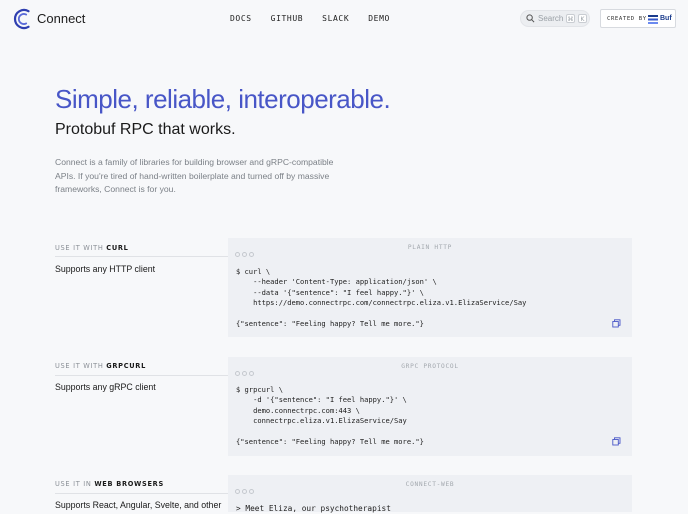 The image size is (688, 514). Describe the element at coordinates (627, 19) in the screenshot. I see `created-by-label: CREATED BY` at that location.